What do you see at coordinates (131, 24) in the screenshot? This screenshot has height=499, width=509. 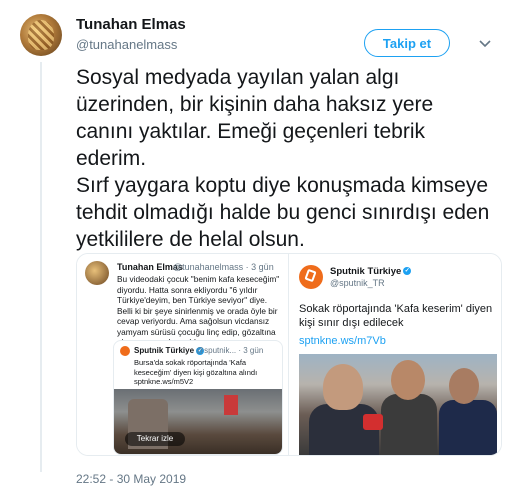 I see `author-name: Tunahan Elmas` at bounding box center [131, 24].